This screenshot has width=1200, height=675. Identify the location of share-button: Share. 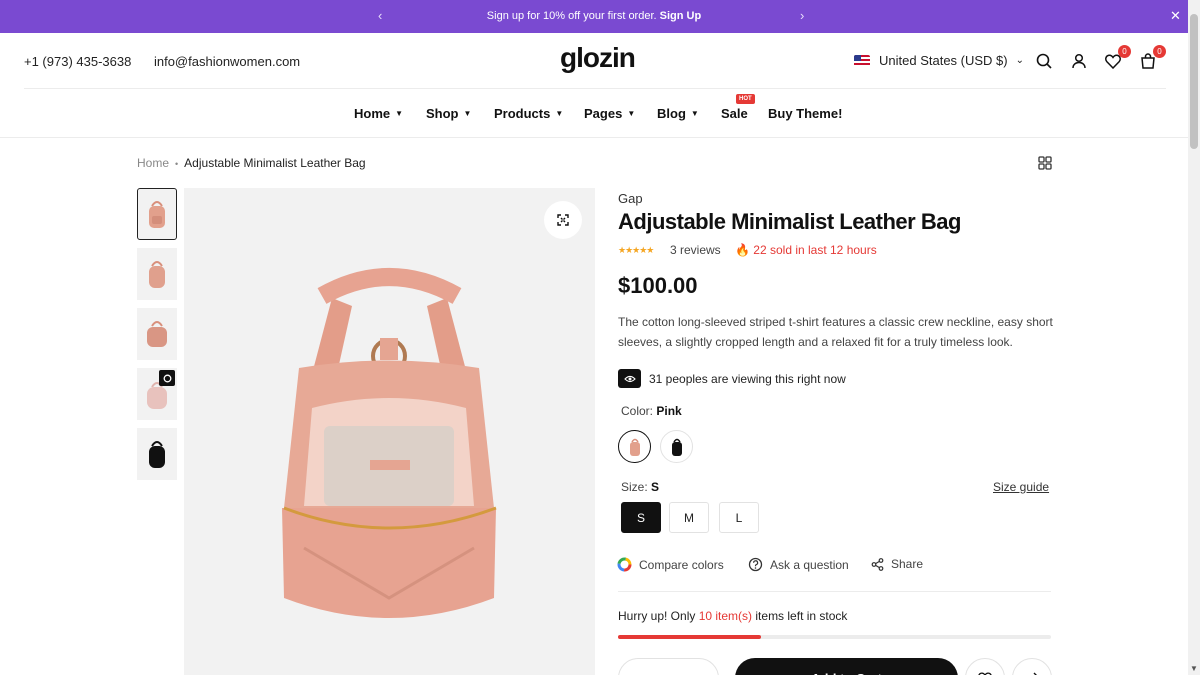
(897, 564).